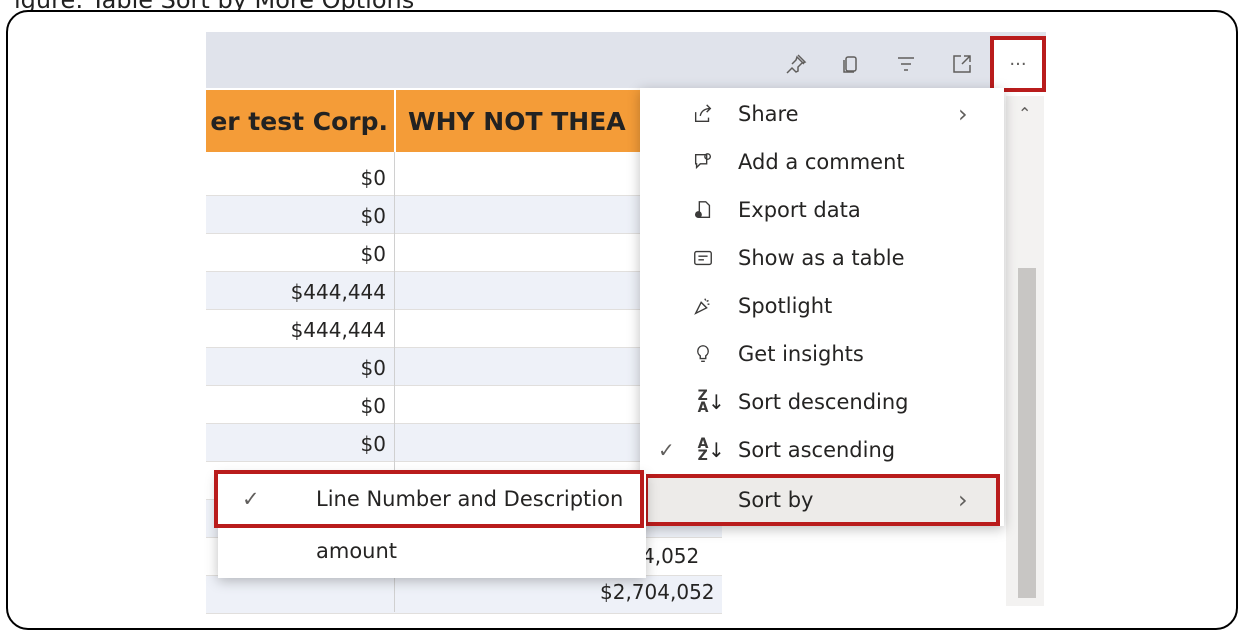 This screenshot has height=630, width=1248. I want to click on table-cell: $2,704,052, so click(657, 592).